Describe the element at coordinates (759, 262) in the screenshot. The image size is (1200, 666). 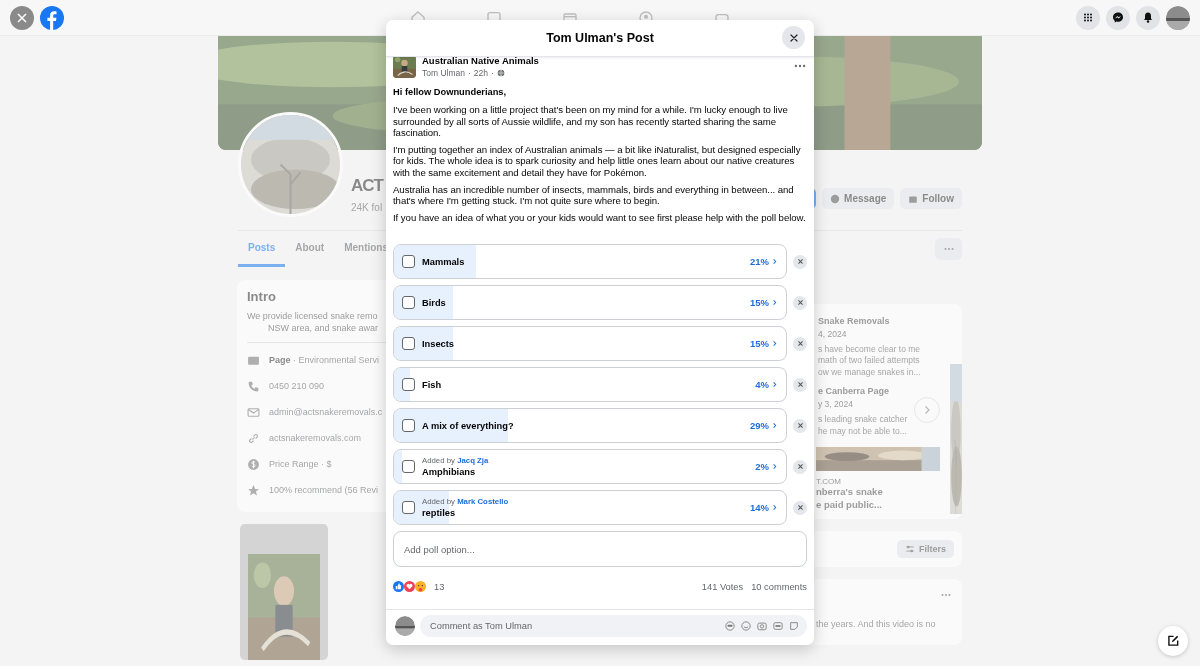
I see `vote-percent: 21%` at that location.